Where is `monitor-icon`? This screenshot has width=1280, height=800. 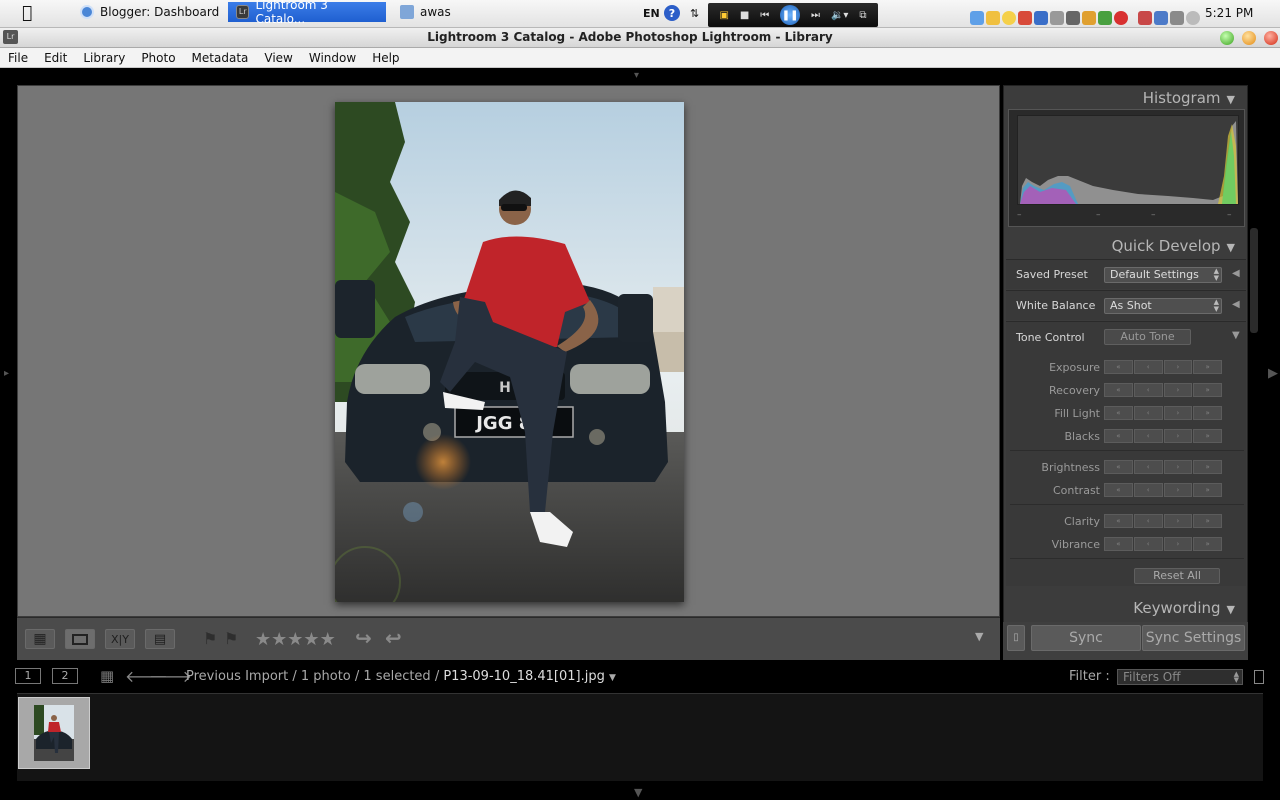 monitor-icon is located at coordinates (1073, 18).